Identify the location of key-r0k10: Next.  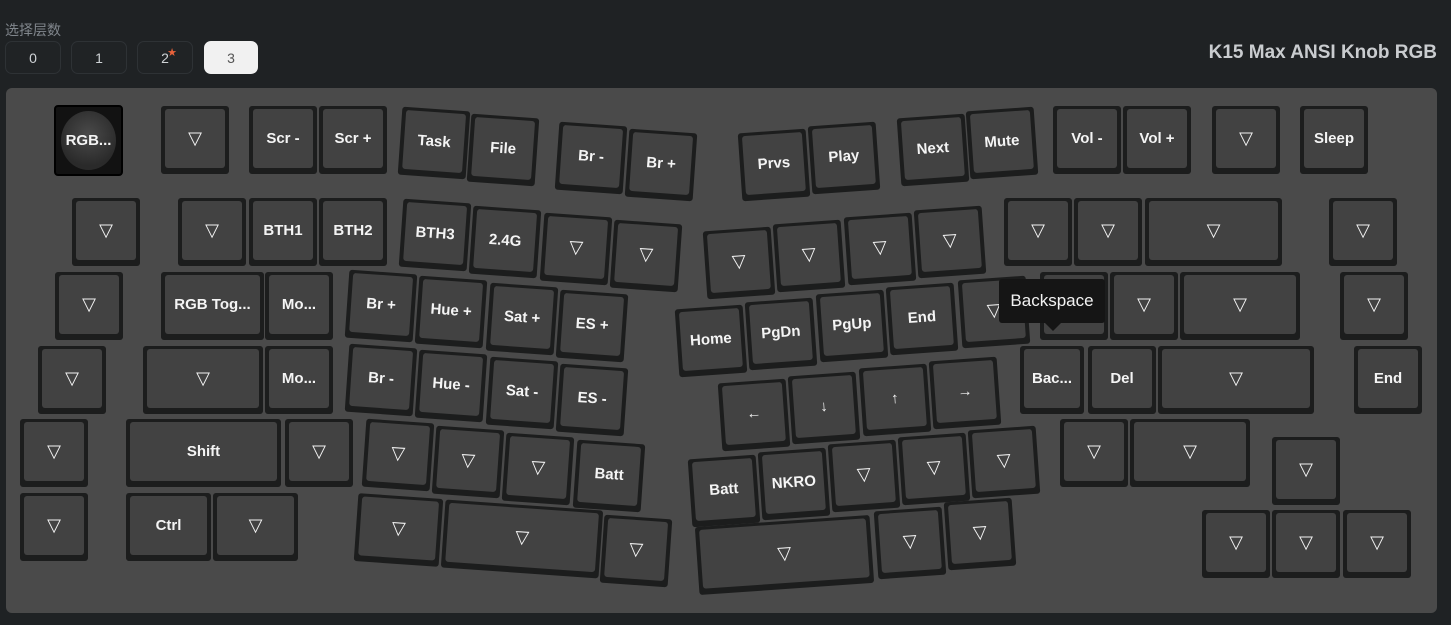
(933, 150).